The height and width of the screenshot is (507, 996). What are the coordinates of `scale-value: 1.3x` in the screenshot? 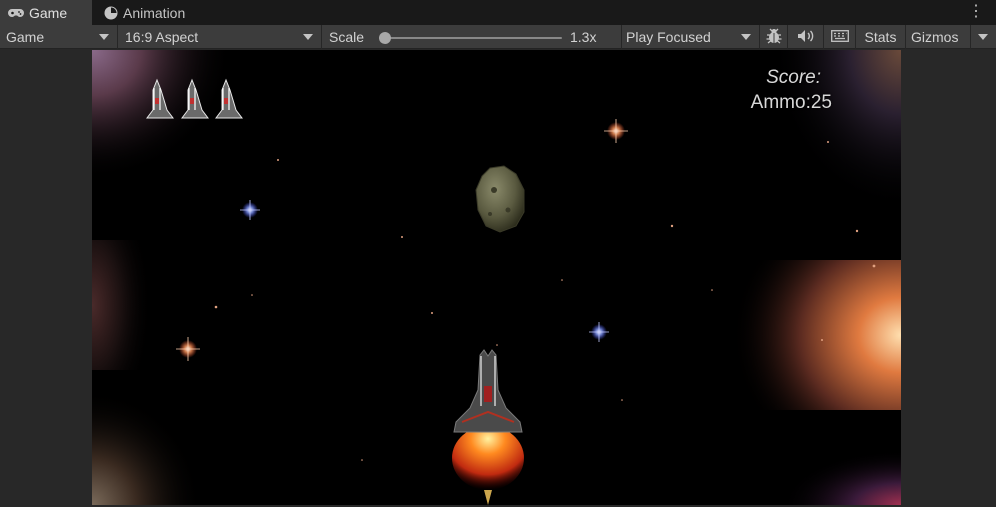 It's located at (583, 37).